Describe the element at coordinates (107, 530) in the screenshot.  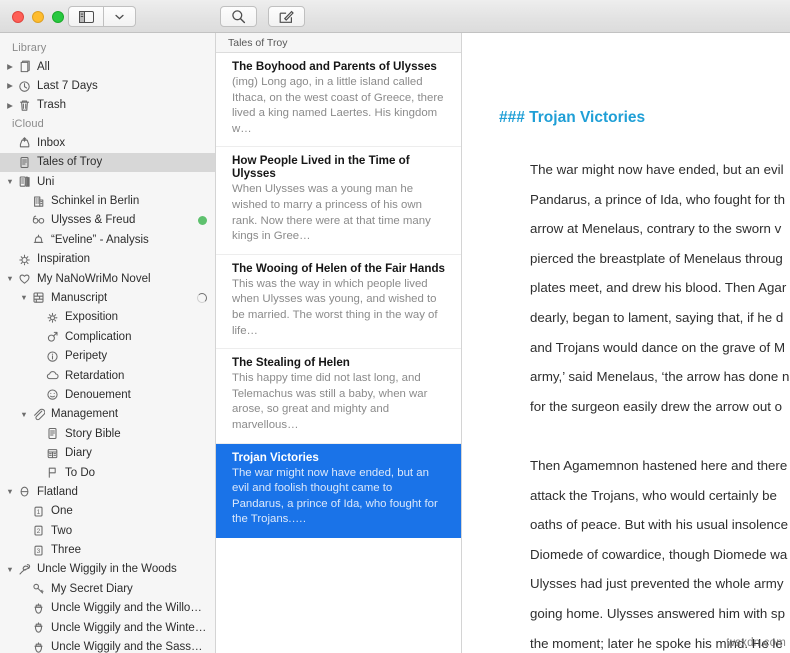
I see `sidebar-item-two: 2 Two` at that location.